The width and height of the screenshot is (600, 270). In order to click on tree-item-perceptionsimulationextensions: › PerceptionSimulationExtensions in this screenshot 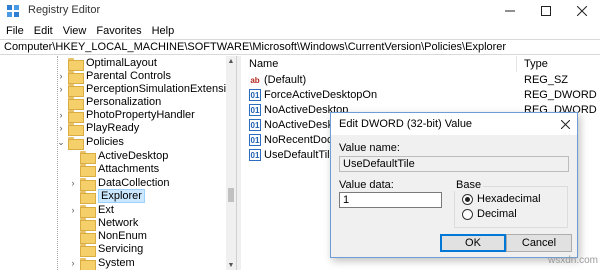, I will do `click(148, 89)`.